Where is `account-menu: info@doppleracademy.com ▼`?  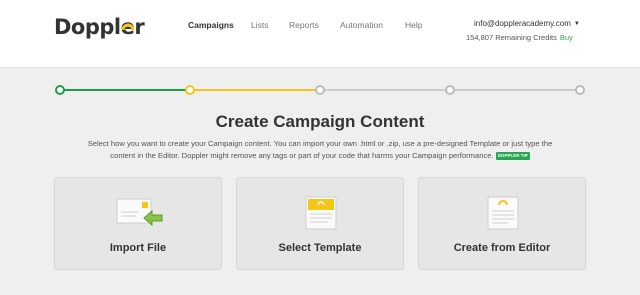
account-menu: info@doppleracademy.com ▼ is located at coordinates (527, 23).